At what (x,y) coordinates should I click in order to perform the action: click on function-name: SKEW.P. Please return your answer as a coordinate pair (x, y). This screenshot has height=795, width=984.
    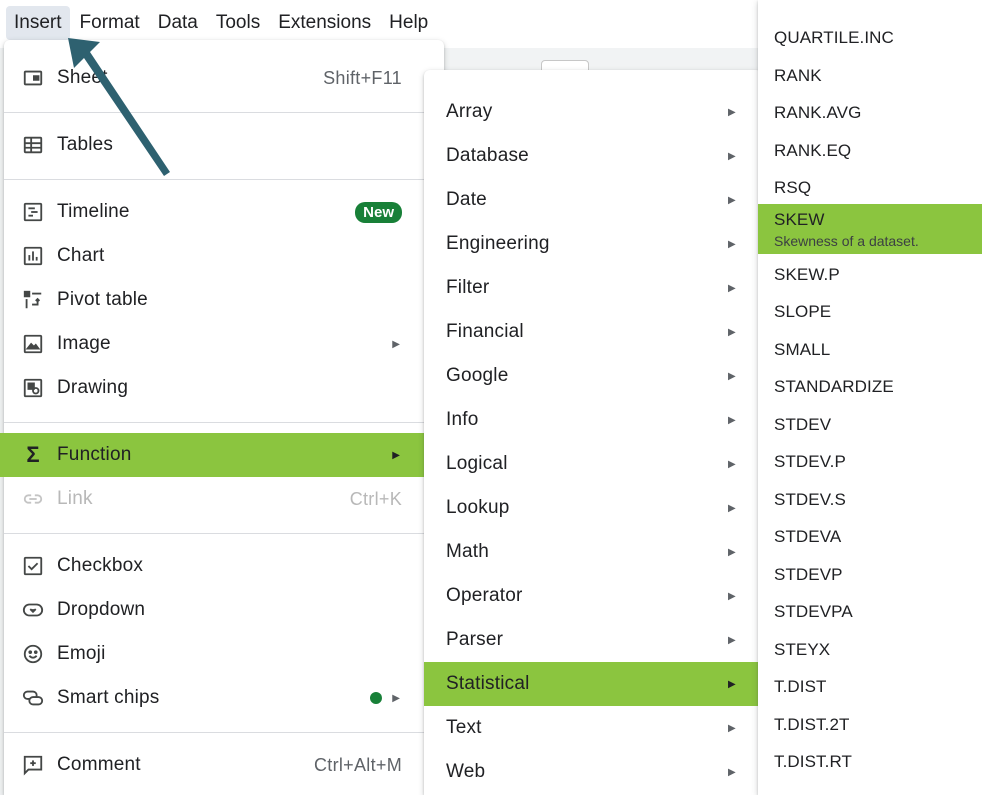
    Looking at the image, I should click on (807, 274).